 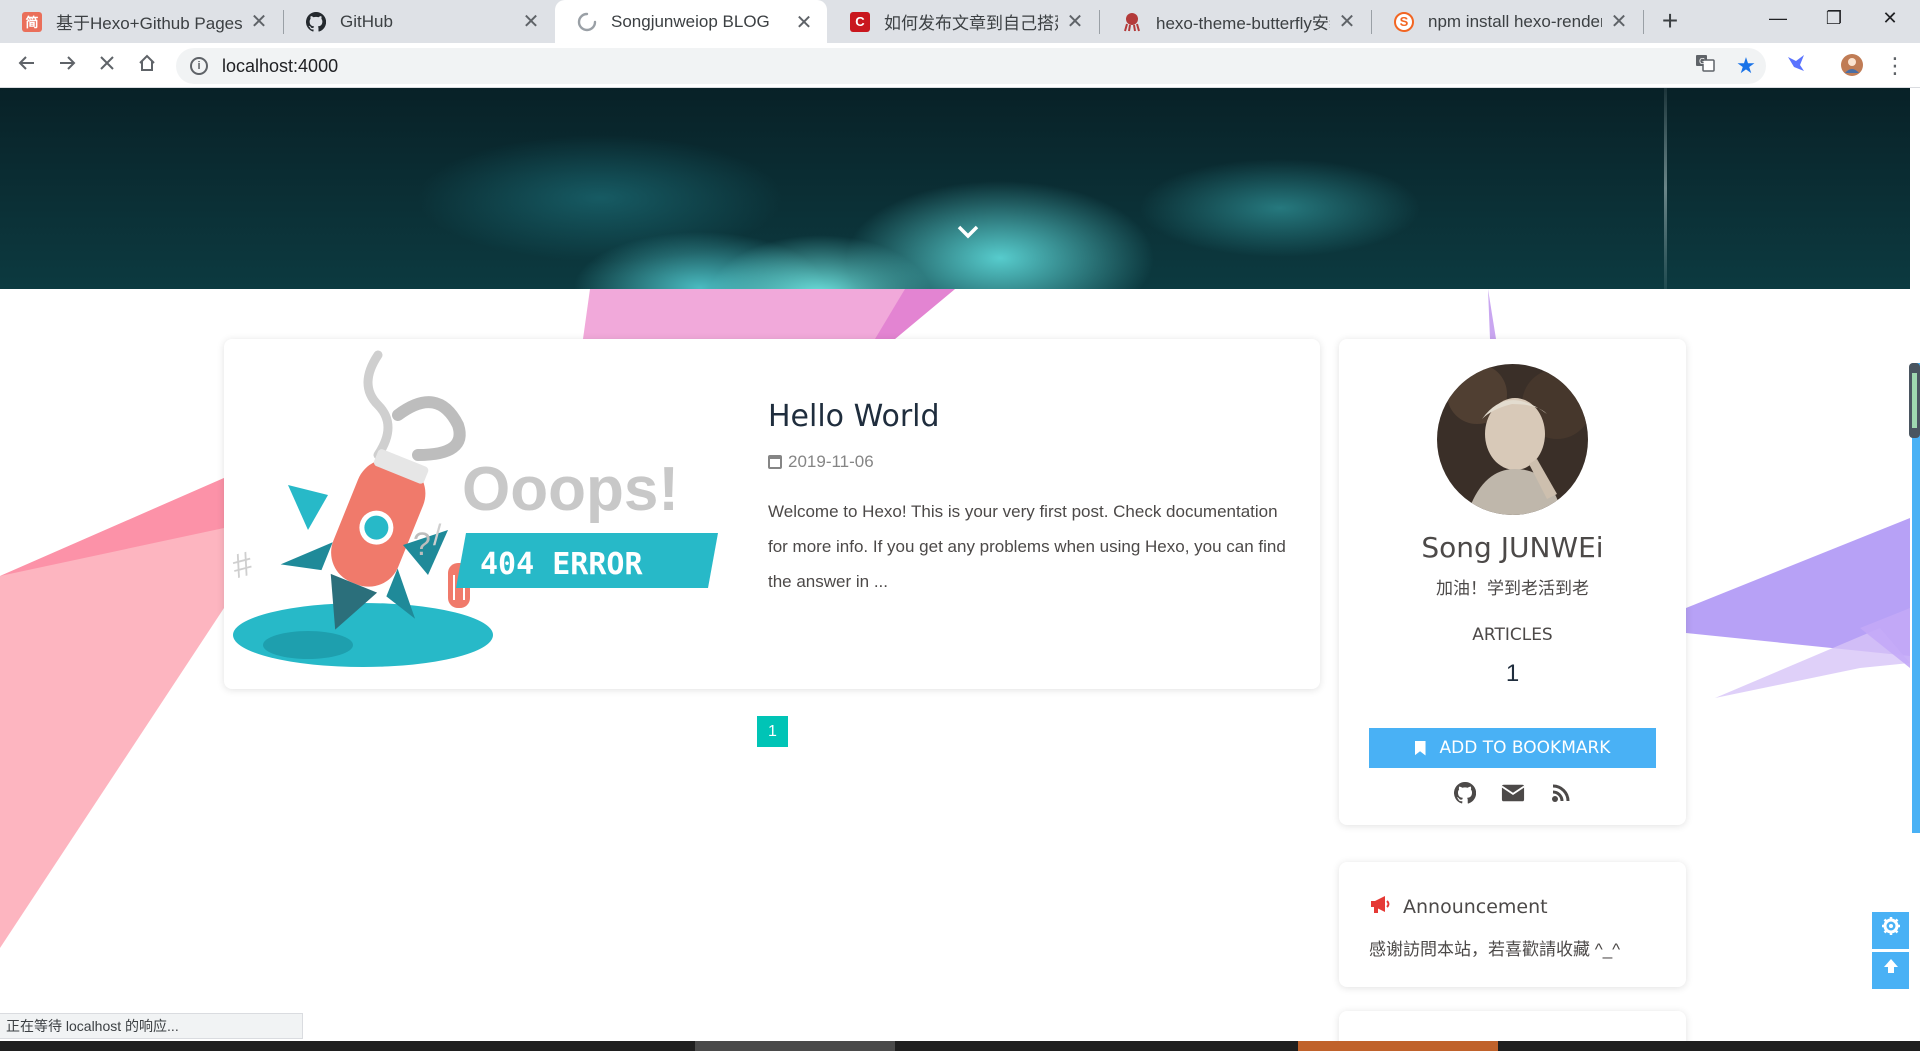 What do you see at coordinates (1380, 906) in the screenshot?
I see `bullhorn-icon` at bounding box center [1380, 906].